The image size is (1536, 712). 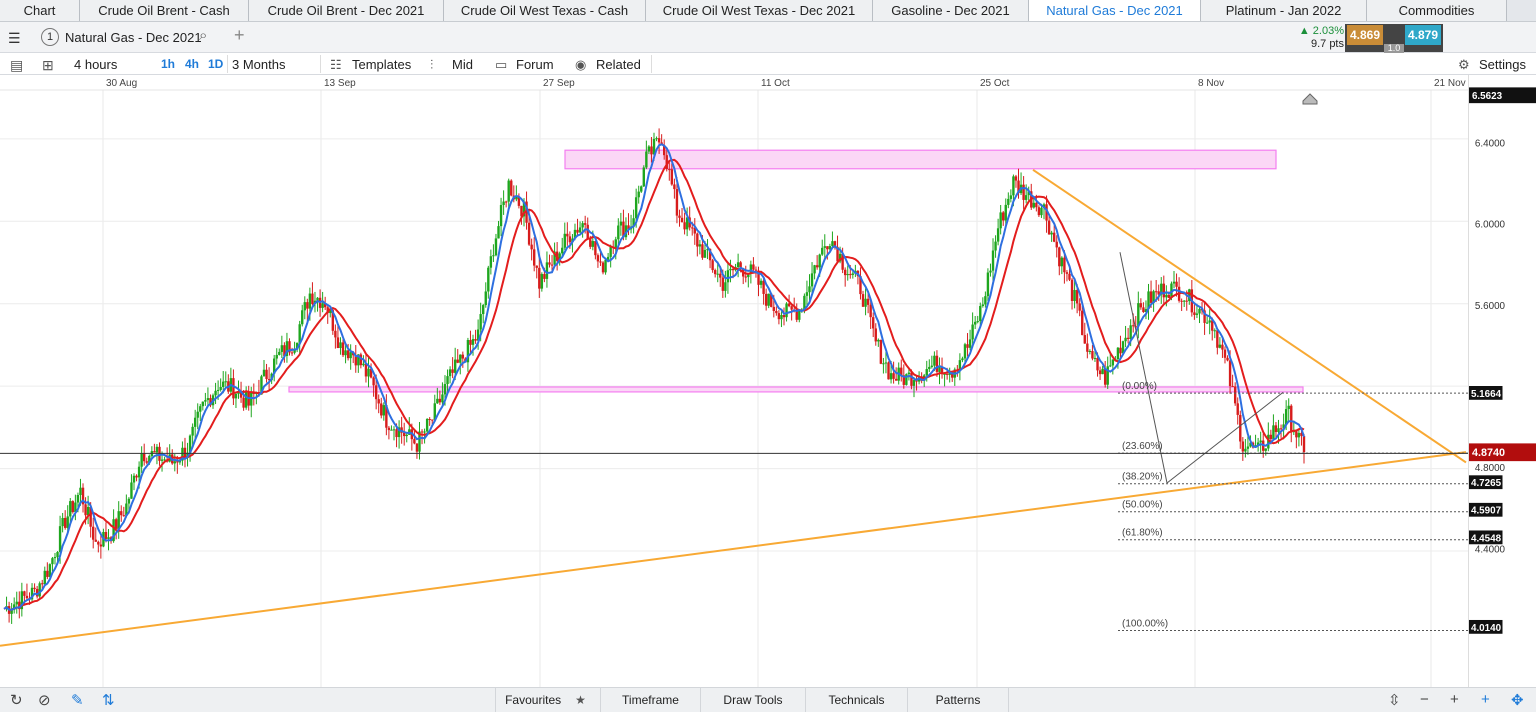 I want to click on draw-tools-button: Draw Tools, so click(x=752, y=700).